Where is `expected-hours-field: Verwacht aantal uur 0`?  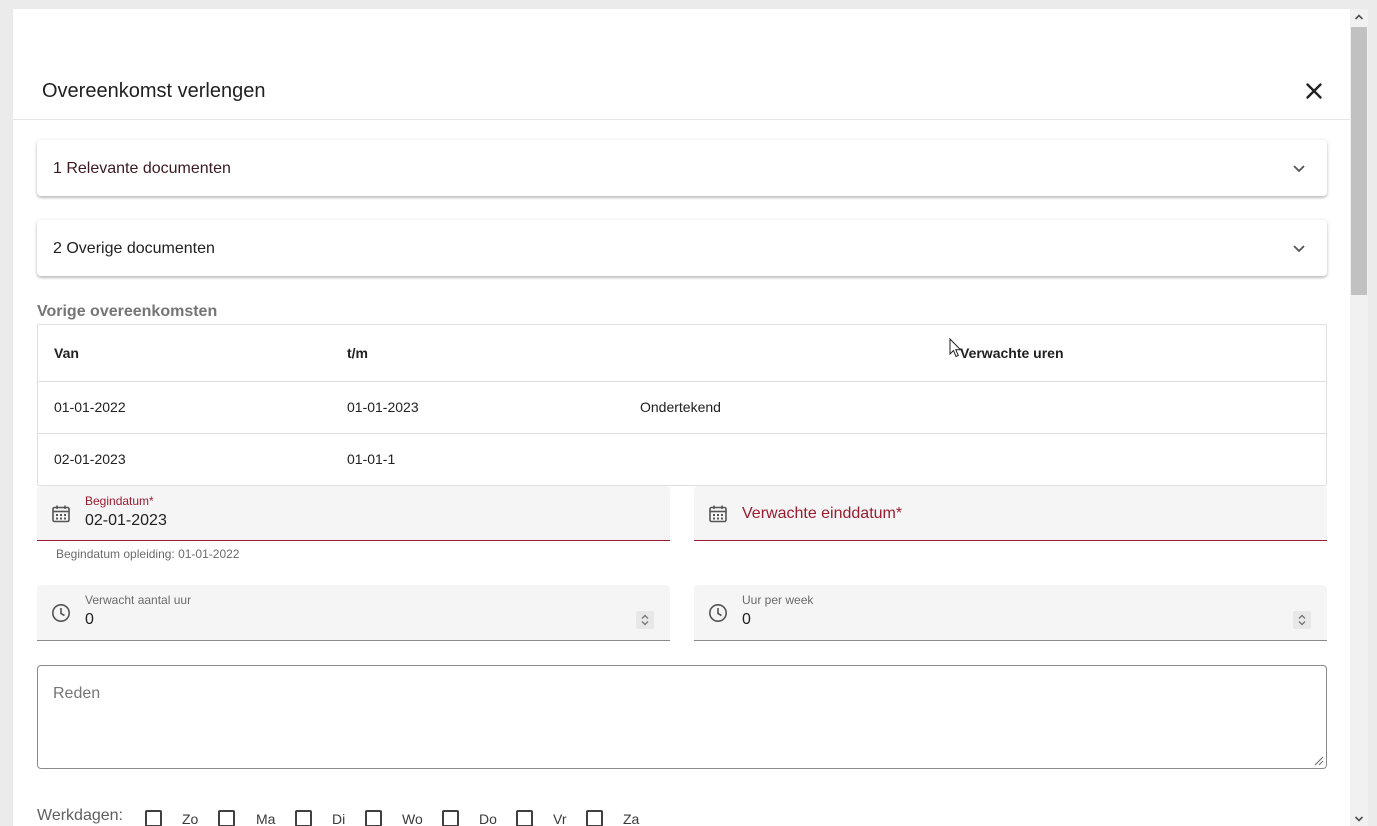 expected-hours-field: Verwacht aantal uur 0 is located at coordinates (353, 613).